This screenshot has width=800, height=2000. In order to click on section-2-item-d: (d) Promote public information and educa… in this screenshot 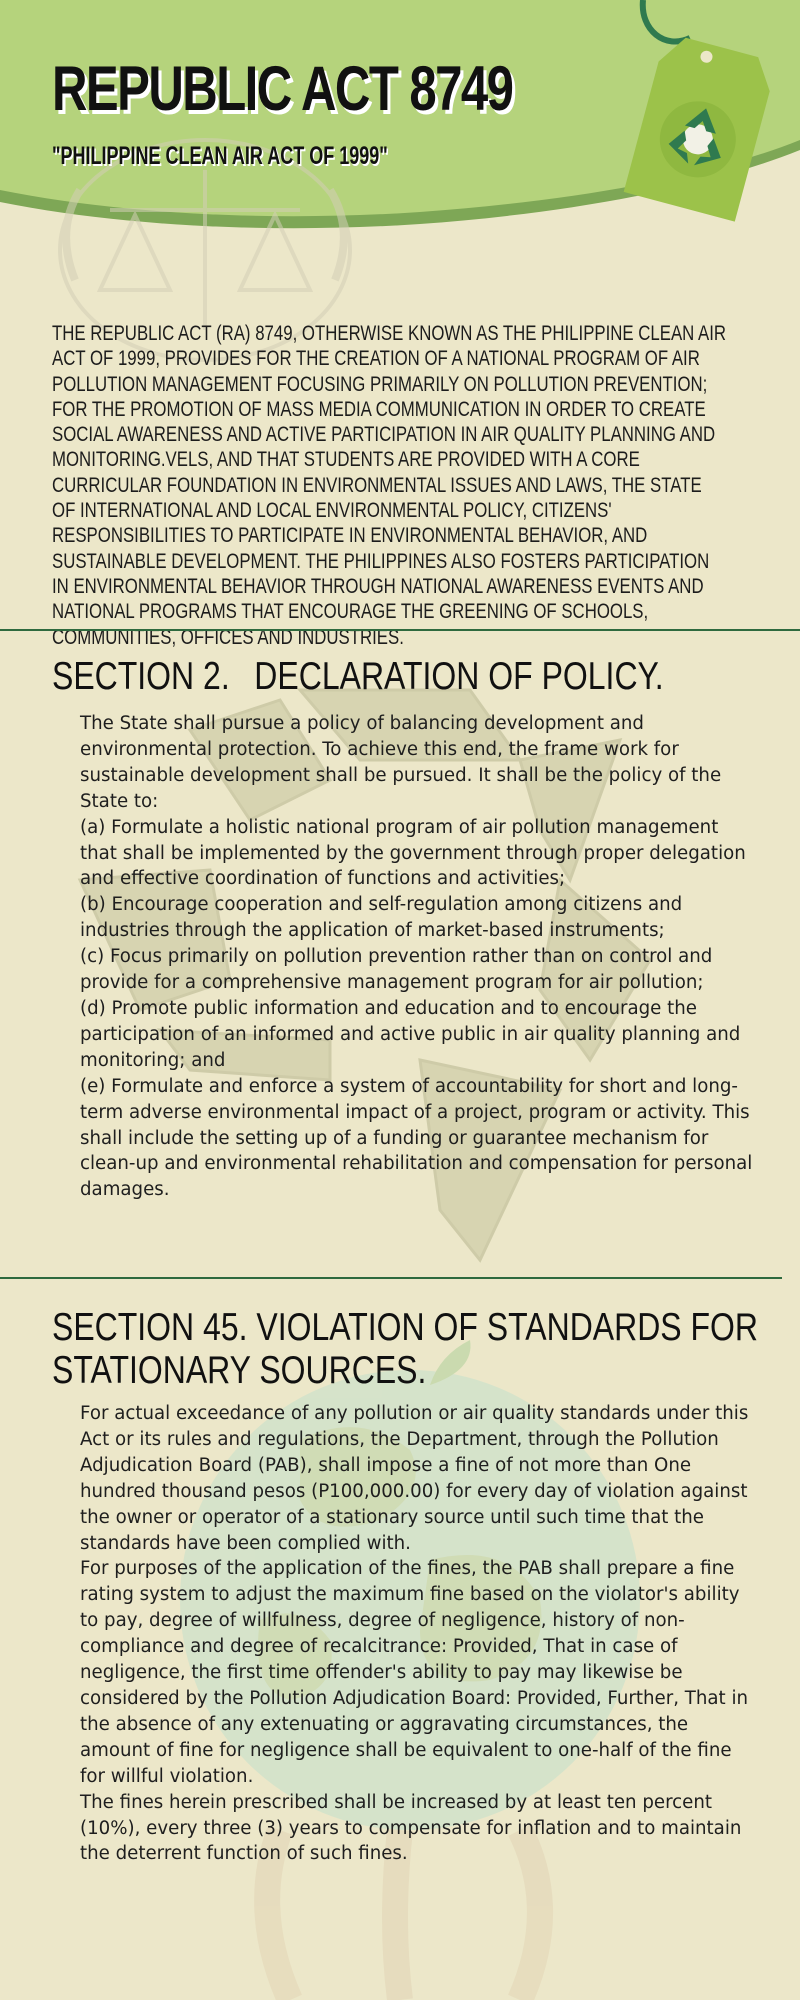, I will do `click(410, 1034)`.